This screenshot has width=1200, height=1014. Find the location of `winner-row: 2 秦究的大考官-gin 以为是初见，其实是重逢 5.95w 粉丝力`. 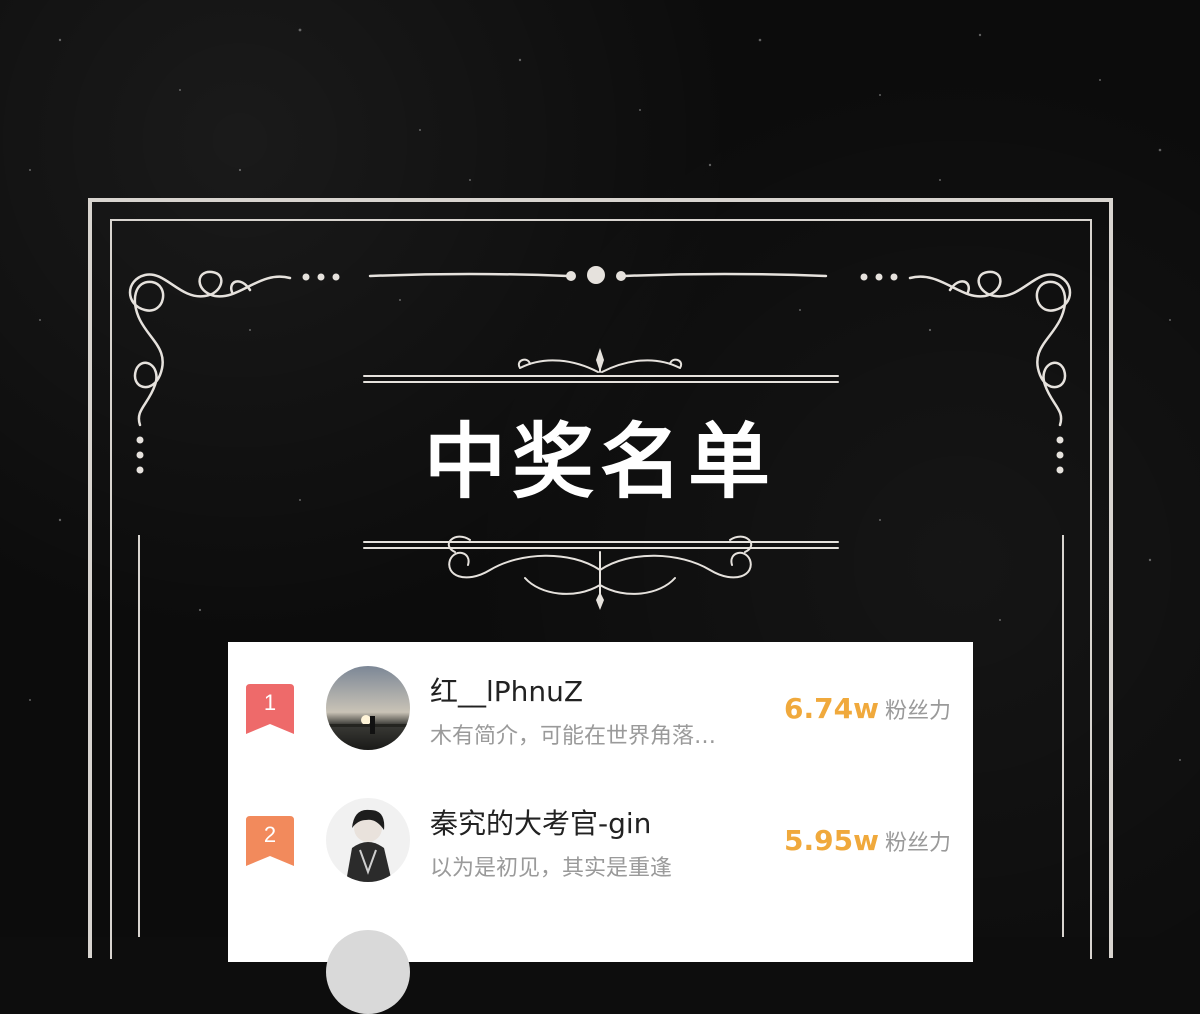

winner-row: 2 秦究的大考官-gin 以为是初见，其实是重逢 5.95w 粉丝力 is located at coordinates (600, 838).